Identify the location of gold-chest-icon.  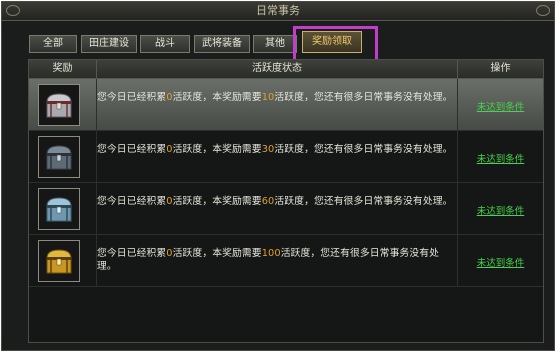
(59, 261).